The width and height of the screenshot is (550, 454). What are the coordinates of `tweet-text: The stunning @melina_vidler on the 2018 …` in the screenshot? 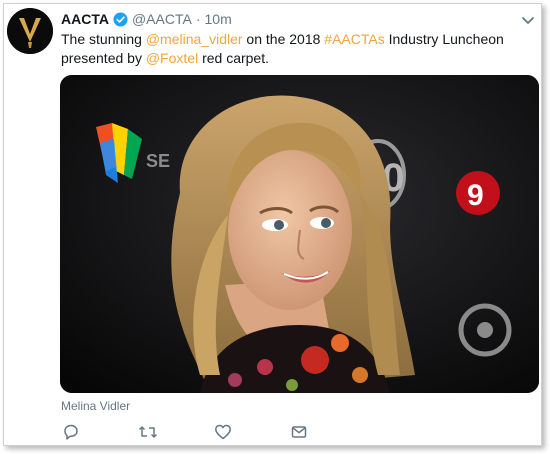 It's located at (296, 49).